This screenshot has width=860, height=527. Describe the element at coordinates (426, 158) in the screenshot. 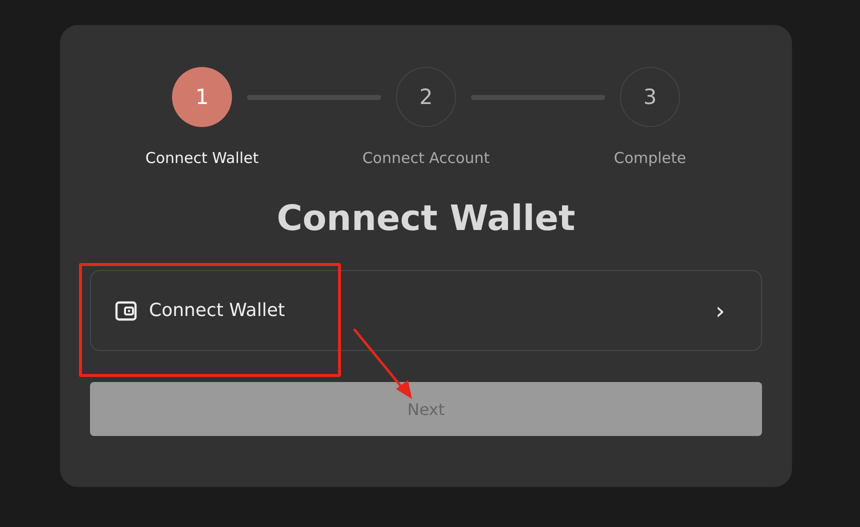

I see `step-label: Connect Account` at that location.